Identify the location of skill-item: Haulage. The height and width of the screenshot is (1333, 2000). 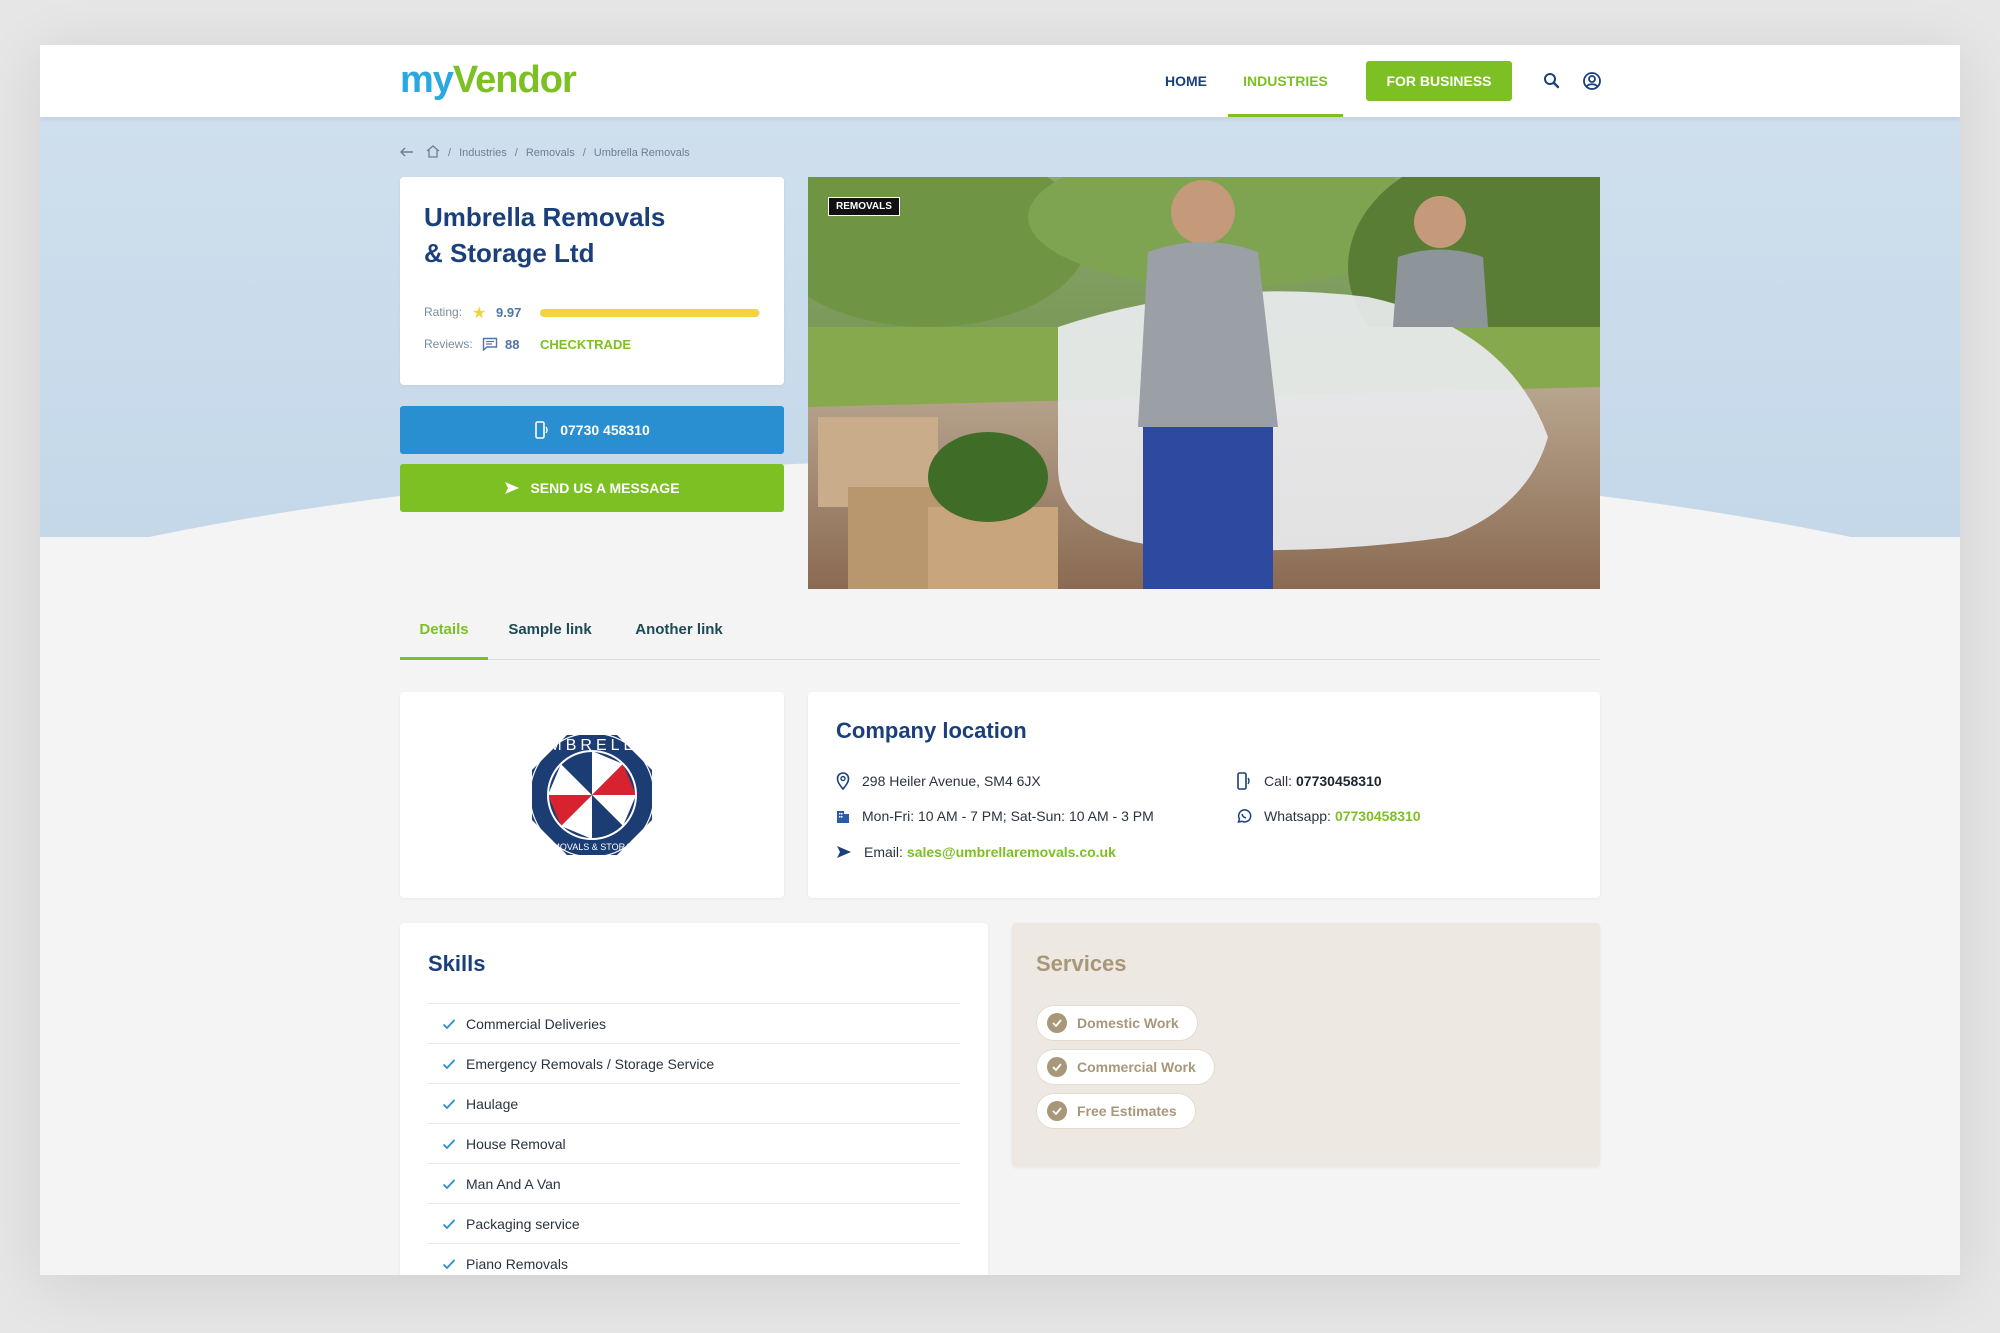
(694, 1103).